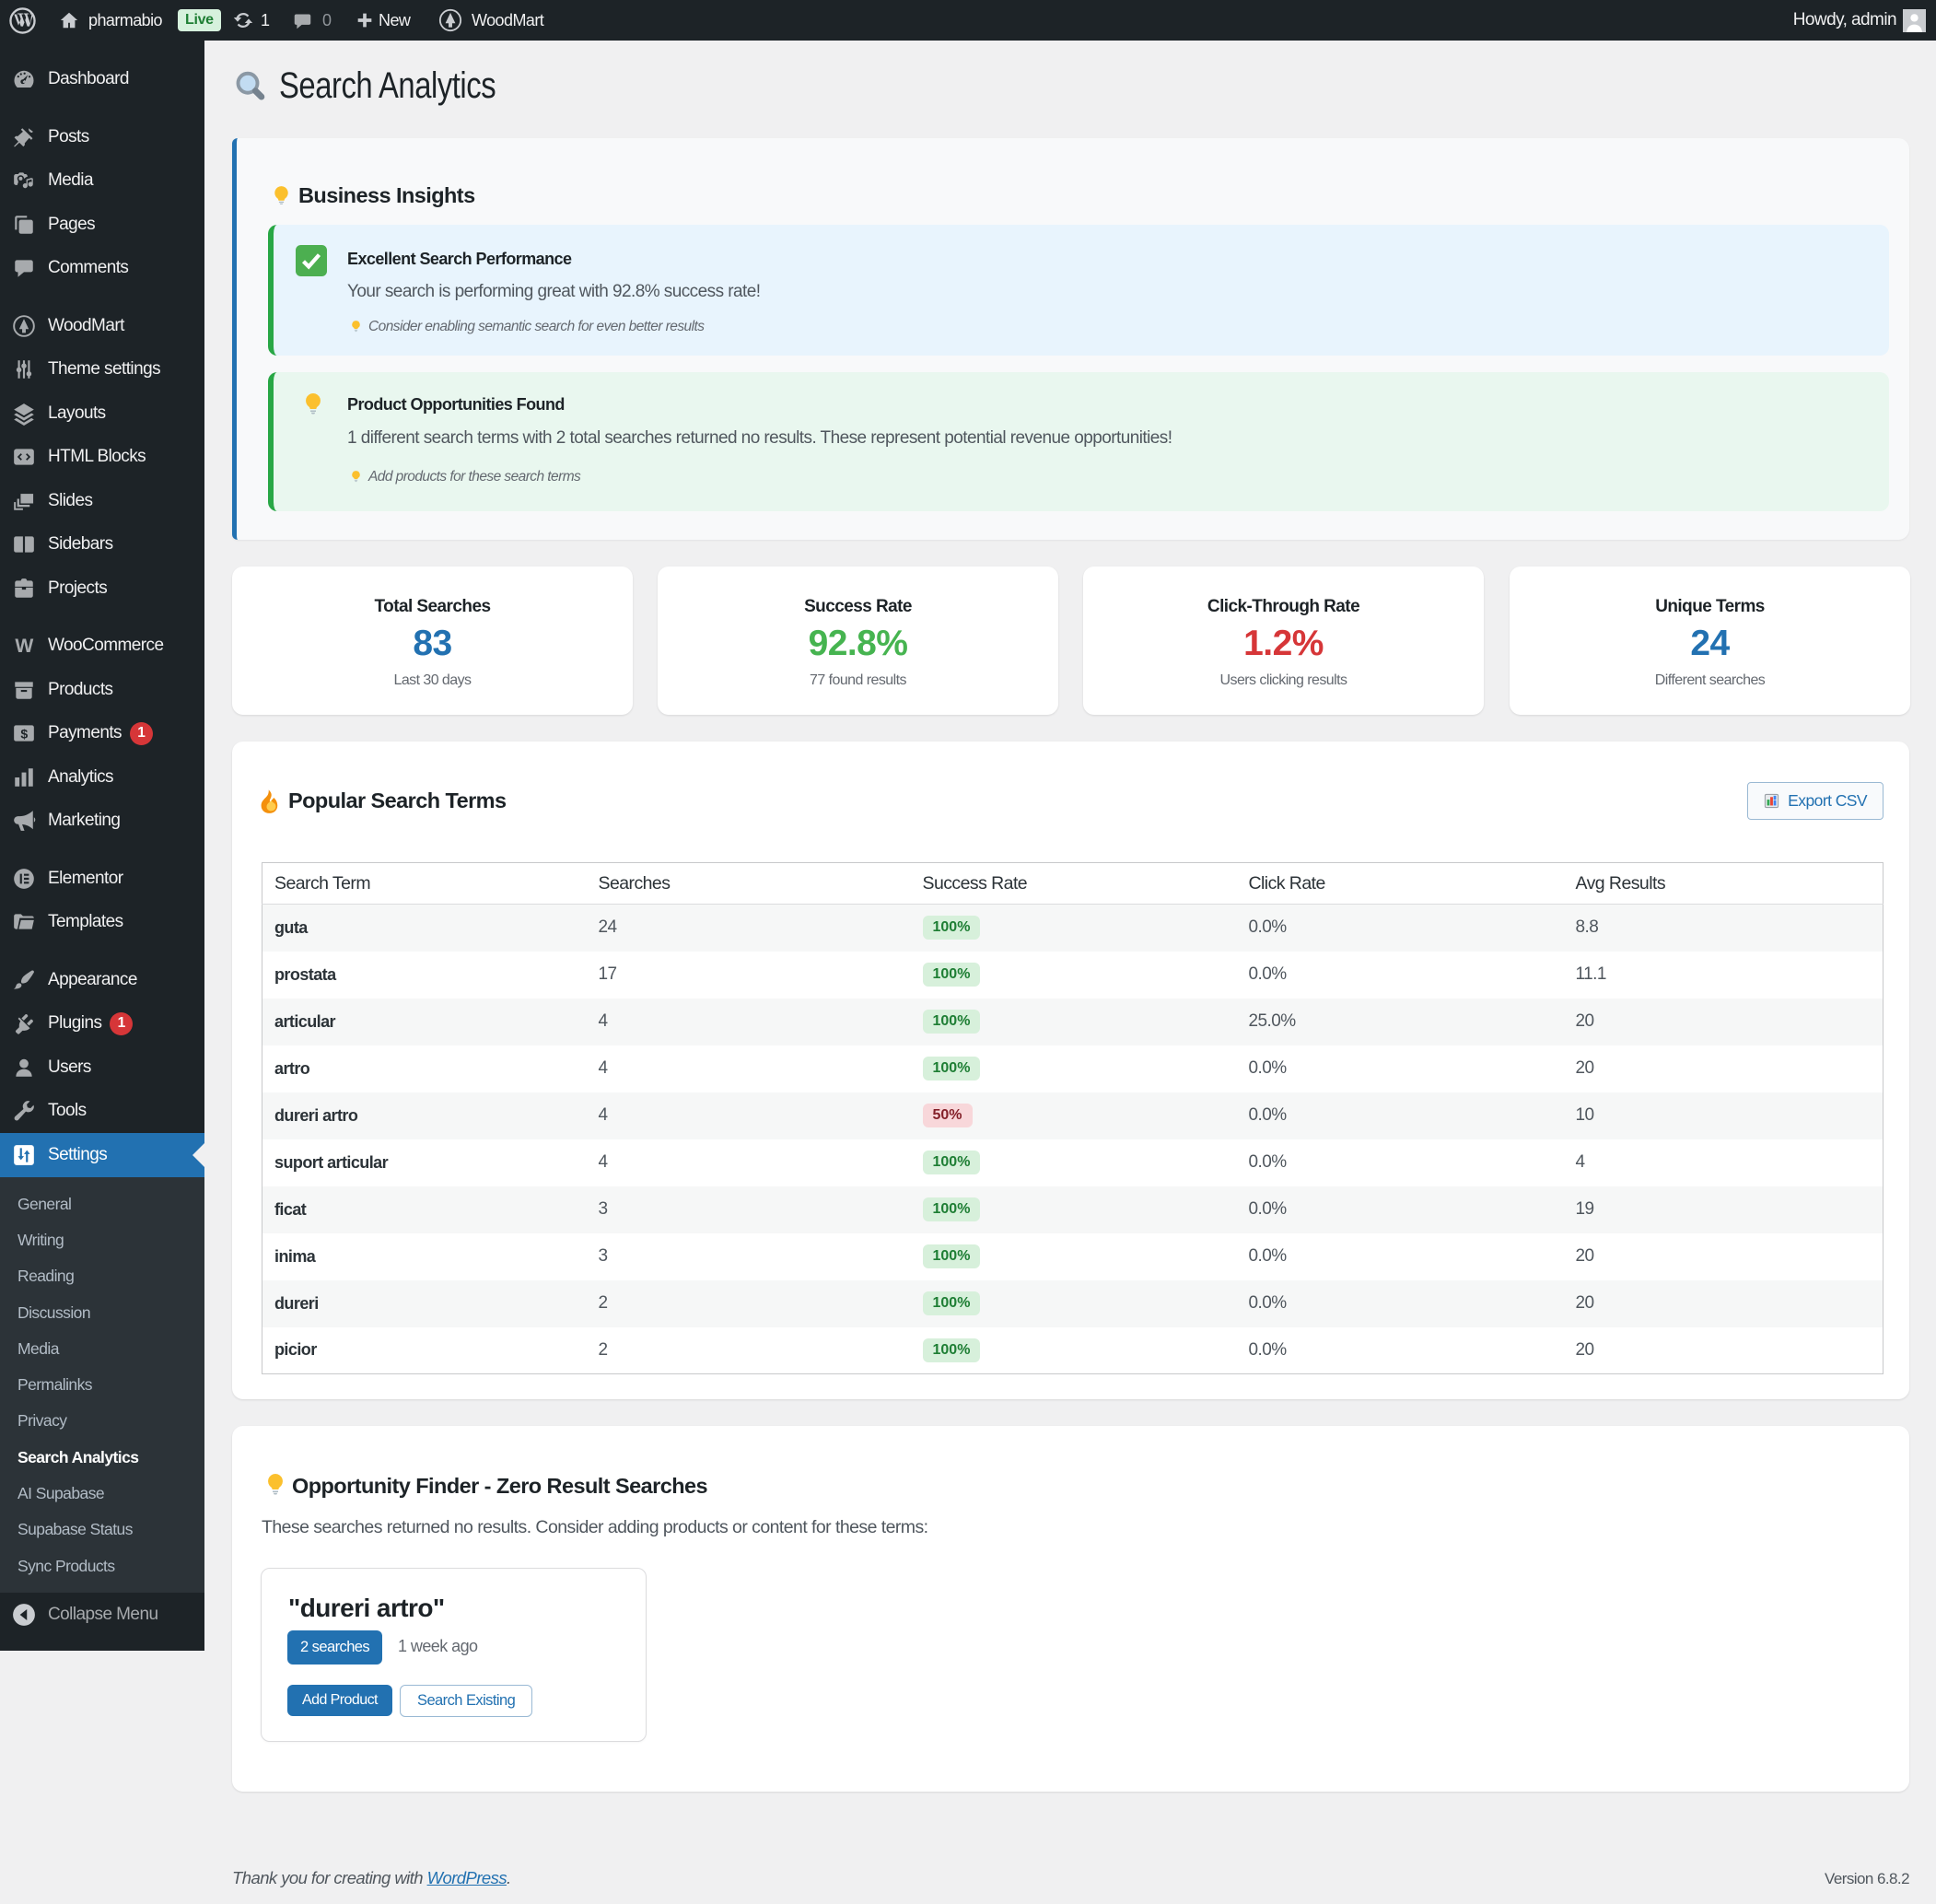 The width and height of the screenshot is (1936, 1904). Describe the element at coordinates (24, 646) in the screenshot. I see `svg-text: W` at that location.